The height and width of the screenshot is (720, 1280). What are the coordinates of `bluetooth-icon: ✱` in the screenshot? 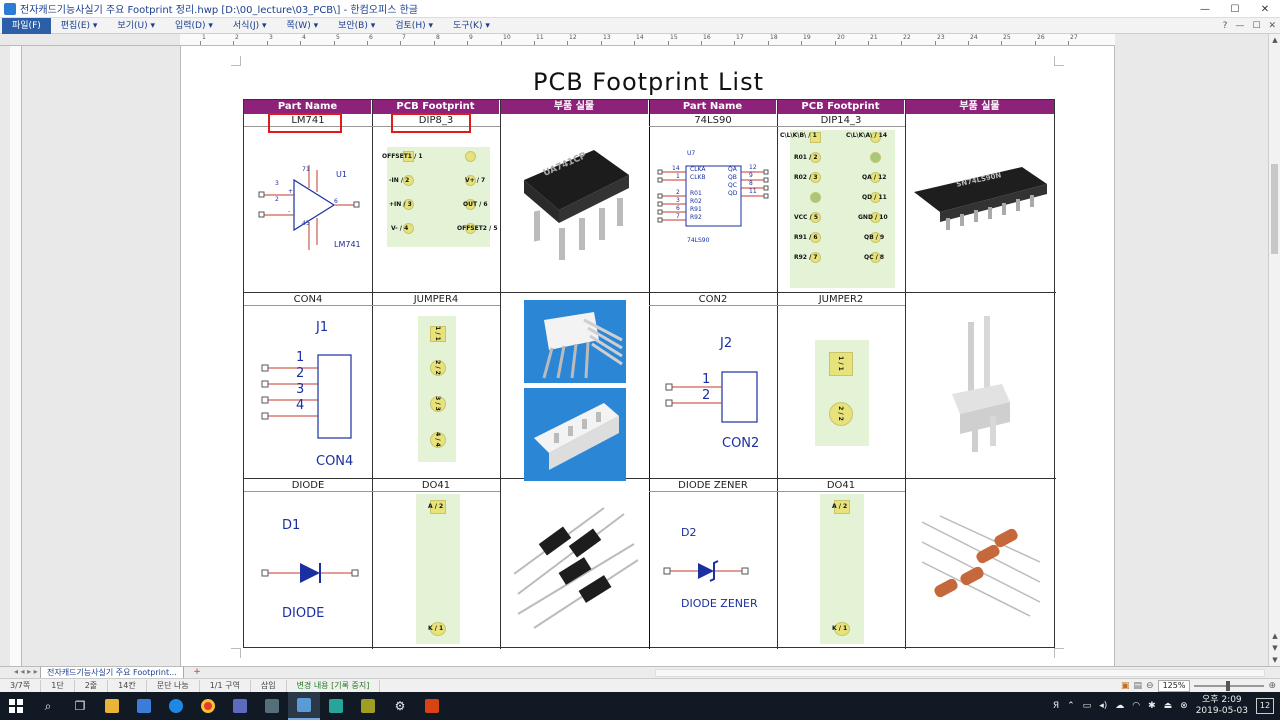 It's located at (1152, 706).